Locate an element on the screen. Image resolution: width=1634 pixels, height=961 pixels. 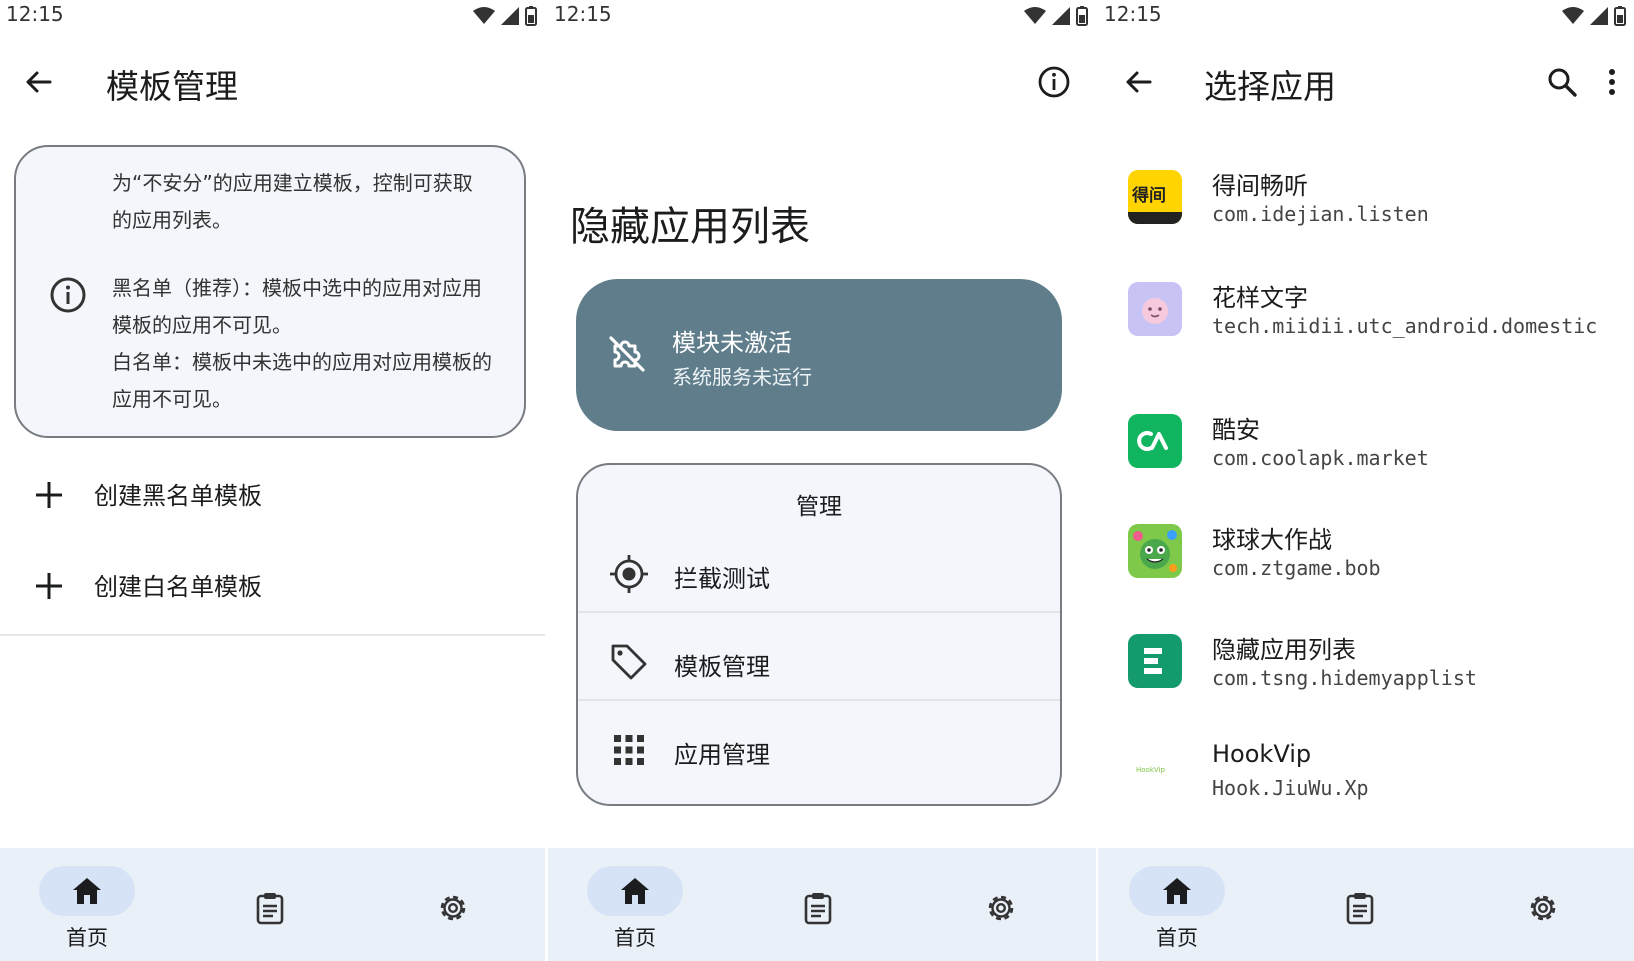
app-name: 隐藏应用列表 is located at coordinates (1284, 650).